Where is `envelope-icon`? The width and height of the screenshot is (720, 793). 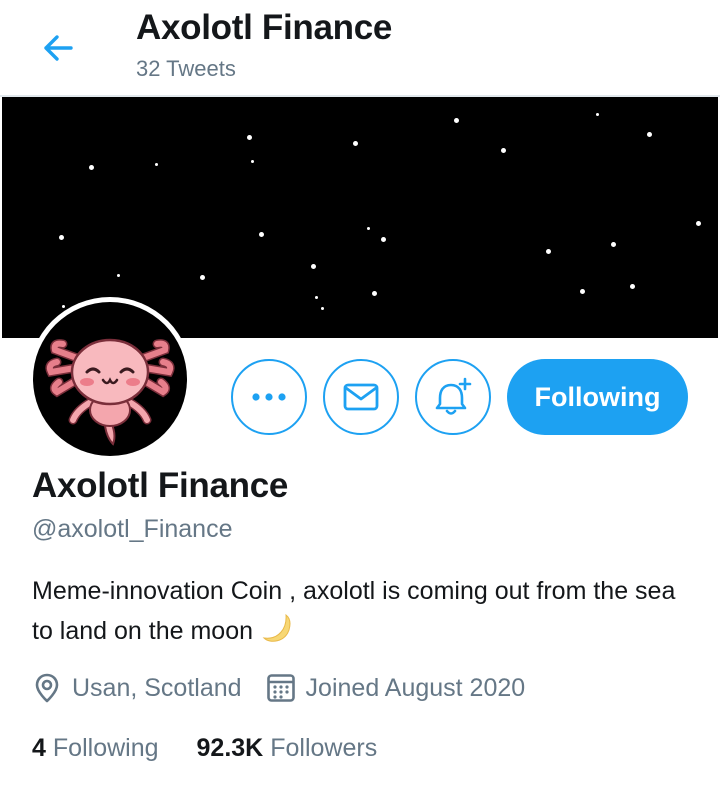 envelope-icon is located at coordinates (361, 397).